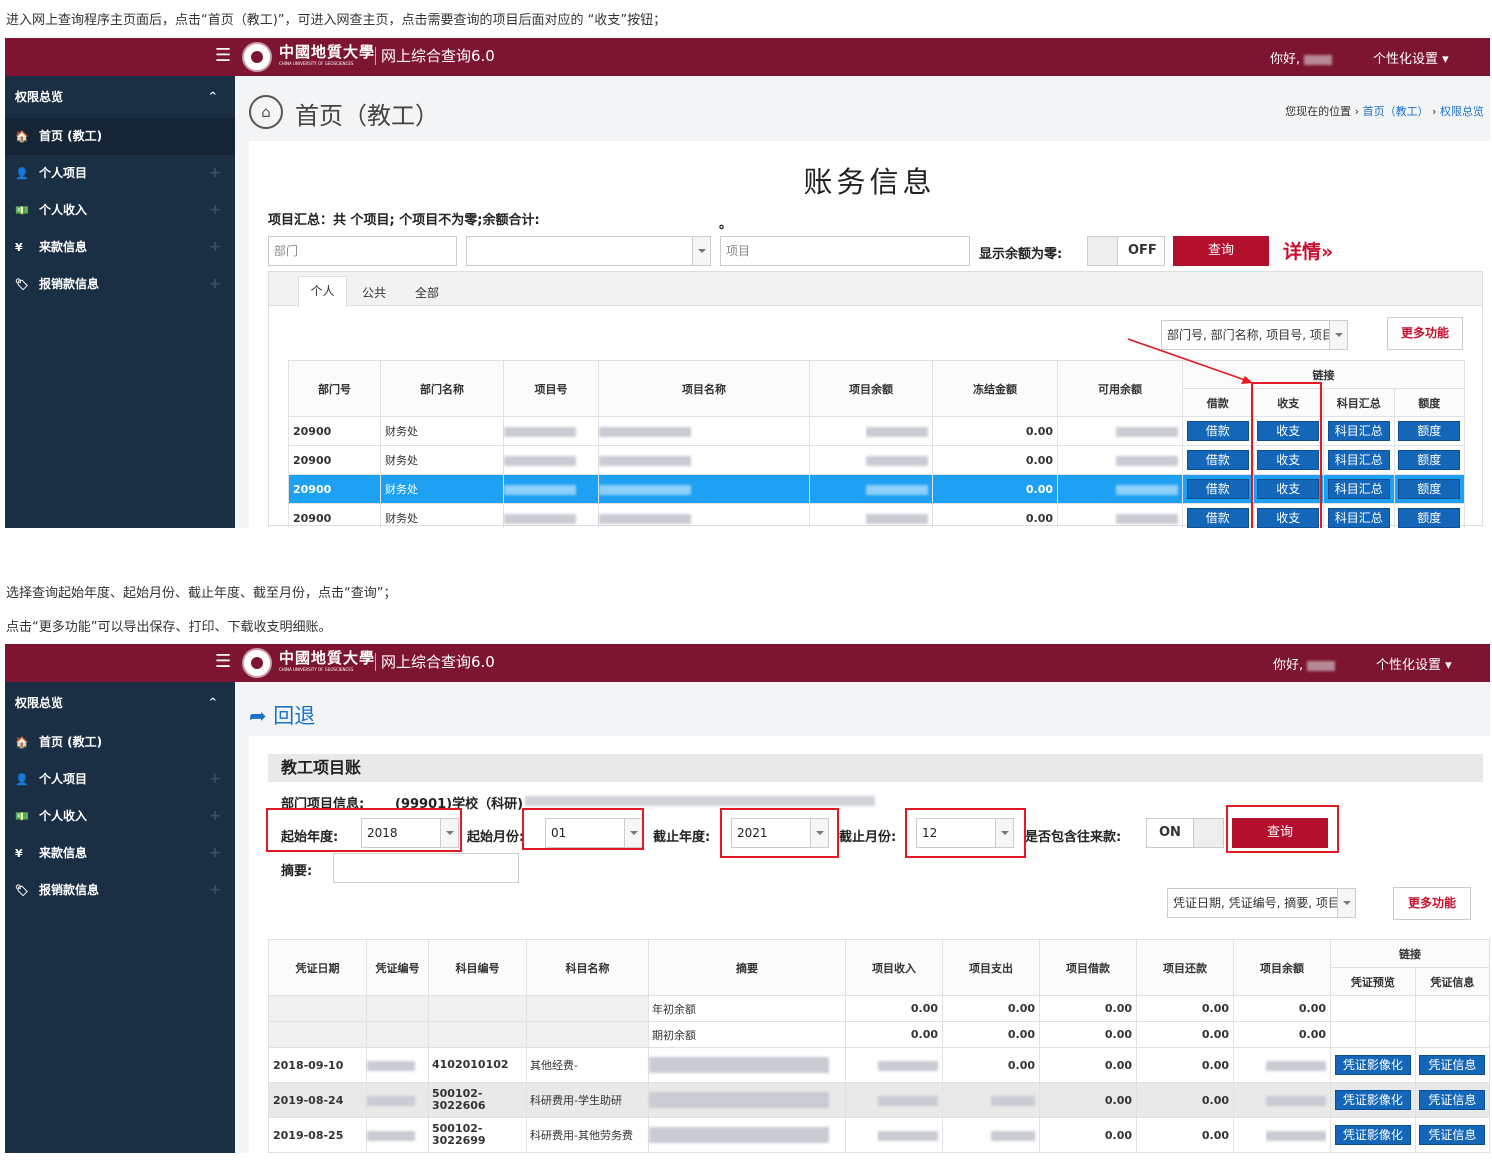 Image resolution: width=1492 pixels, height=1162 pixels. Describe the element at coordinates (364, 830) in the screenshot. I see `highlight-start-year` at that location.